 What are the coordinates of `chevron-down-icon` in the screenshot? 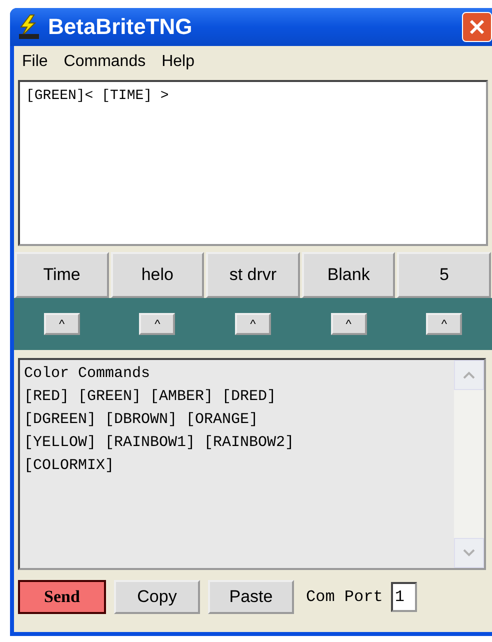 It's located at (469, 553).